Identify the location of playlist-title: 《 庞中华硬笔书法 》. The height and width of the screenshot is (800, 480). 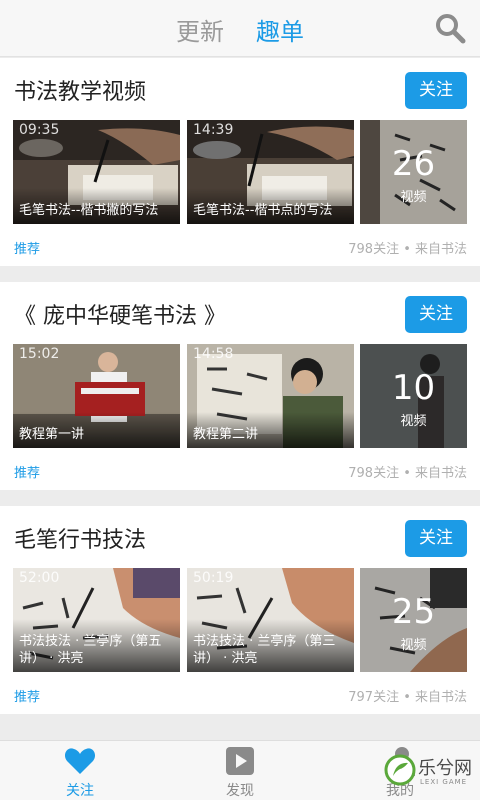
(120, 316).